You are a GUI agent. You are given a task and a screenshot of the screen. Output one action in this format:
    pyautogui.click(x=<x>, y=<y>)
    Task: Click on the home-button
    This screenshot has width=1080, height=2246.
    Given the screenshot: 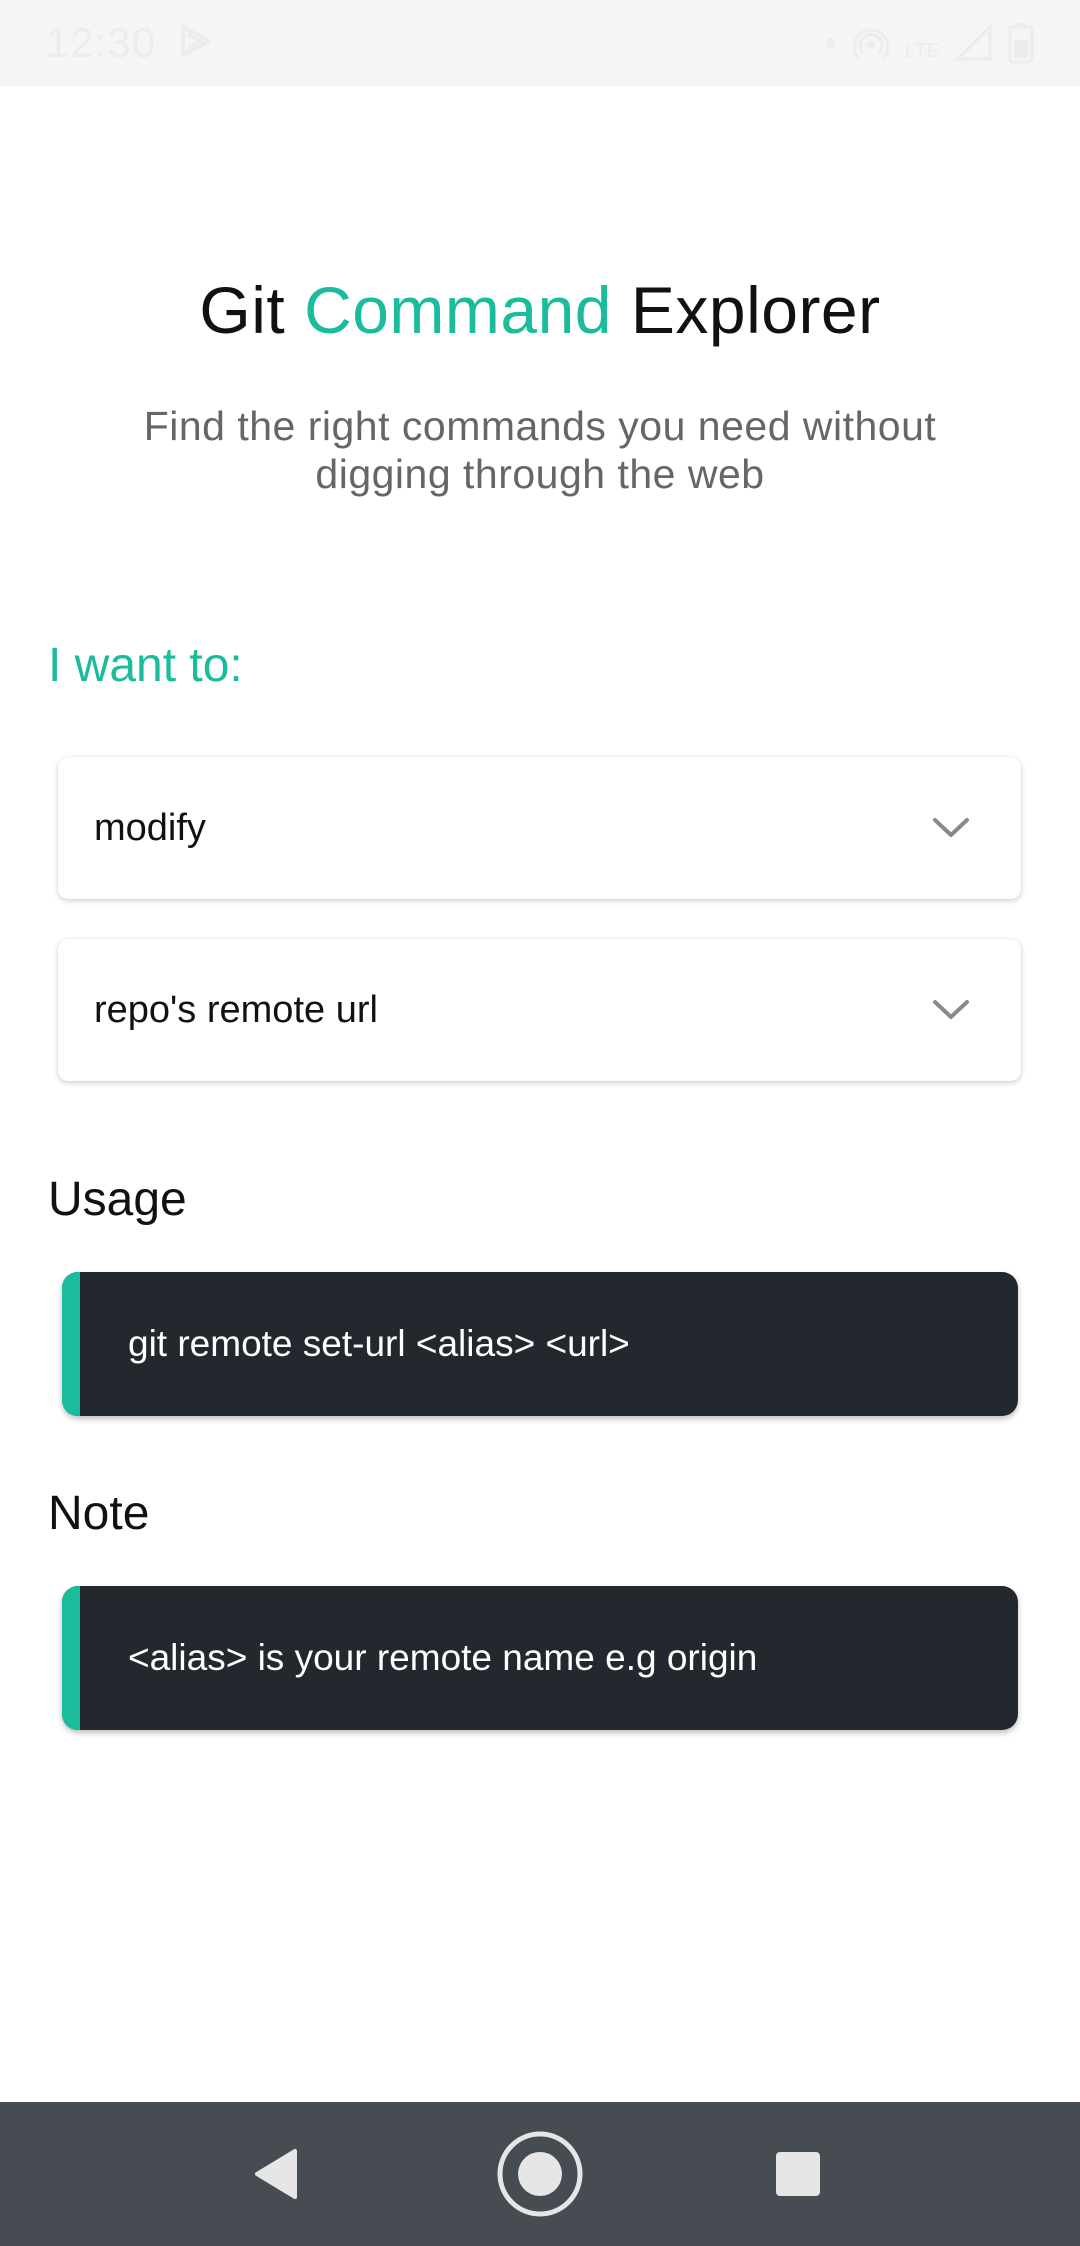 What is the action you would take?
    pyautogui.click(x=540, y=2174)
    